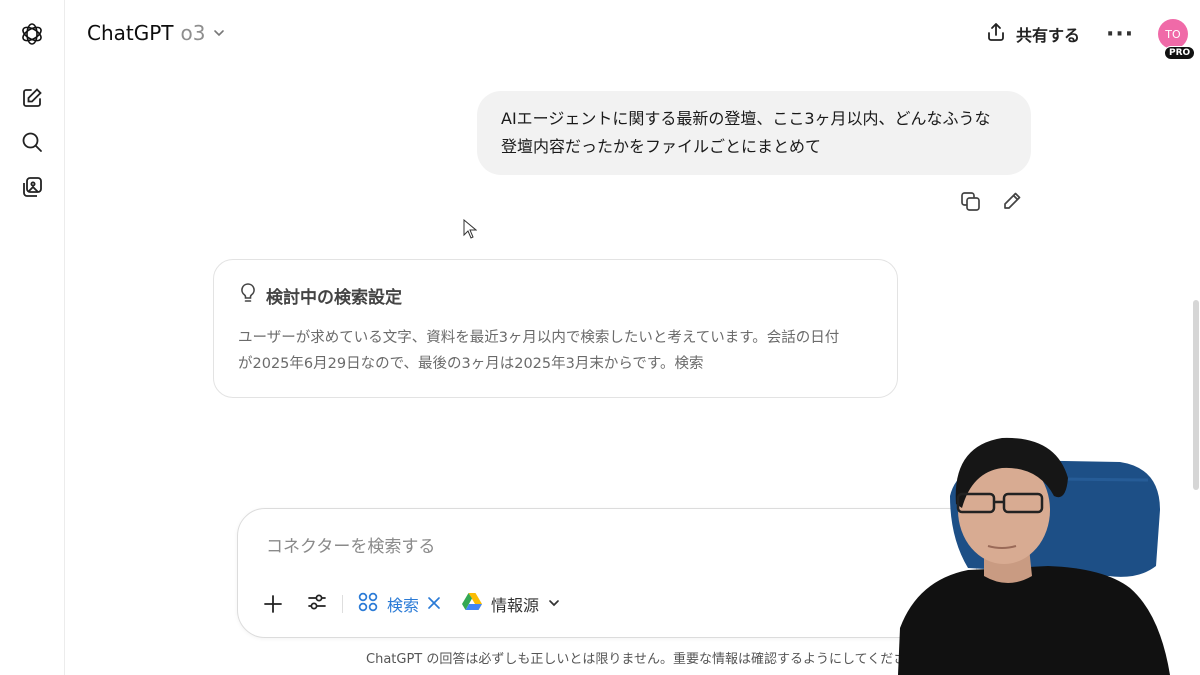 This screenshot has height=675, width=1200. Describe the element at coordinates (32, 34) in the screenshot. I see `openai-logo-icon` at that location.